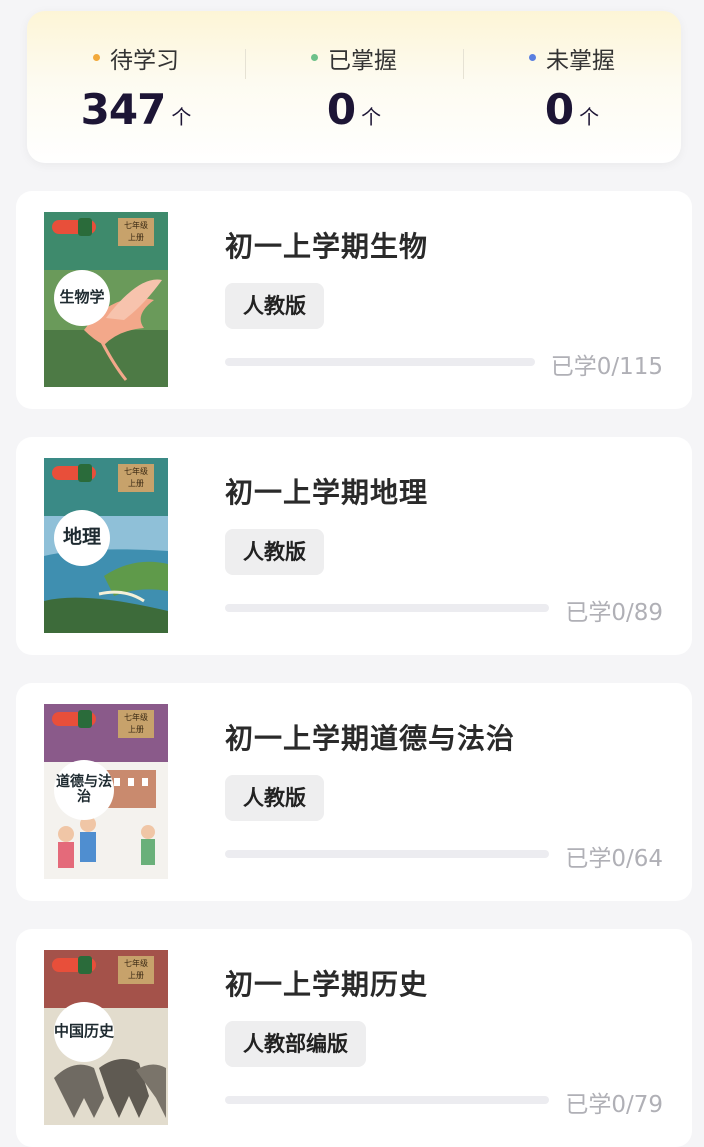  Describe the element at coordinates (123, 109) in the screenshot. I see `stat-pending-count: 347` at that location.